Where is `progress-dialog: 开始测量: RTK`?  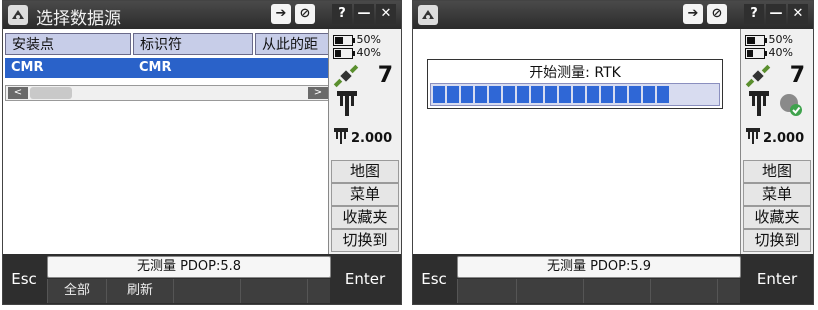
progress-dialog: 开始测量: RTK is located at coordinates (575, 84).